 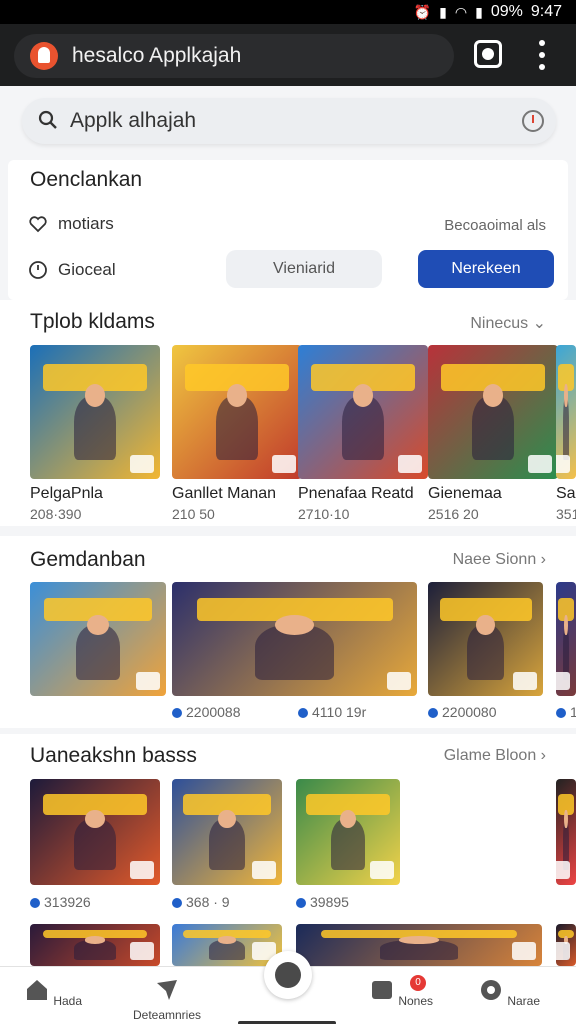 What do you see at coordinates (288, 12) in the screenshot?
I see `status-bar: ⏰ ▮ ◠ ▮ 09% 9:47` at bounding box center [288, 12].